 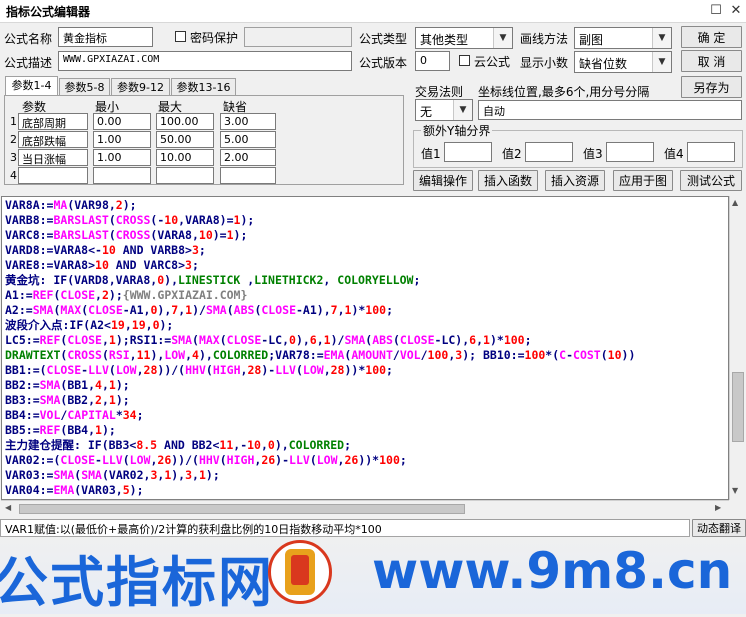 I want to click on y-value2-input, so click(x=549, y=152).